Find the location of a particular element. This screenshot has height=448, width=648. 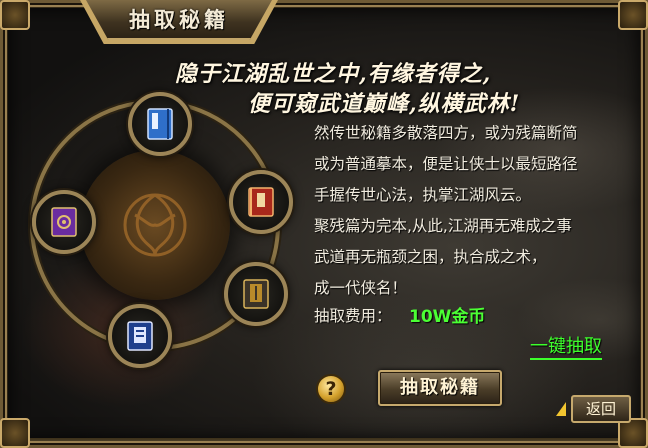

description-line: 或为普通摹本，便是让侠士以最短路径 is located at coordinates (446, 164).